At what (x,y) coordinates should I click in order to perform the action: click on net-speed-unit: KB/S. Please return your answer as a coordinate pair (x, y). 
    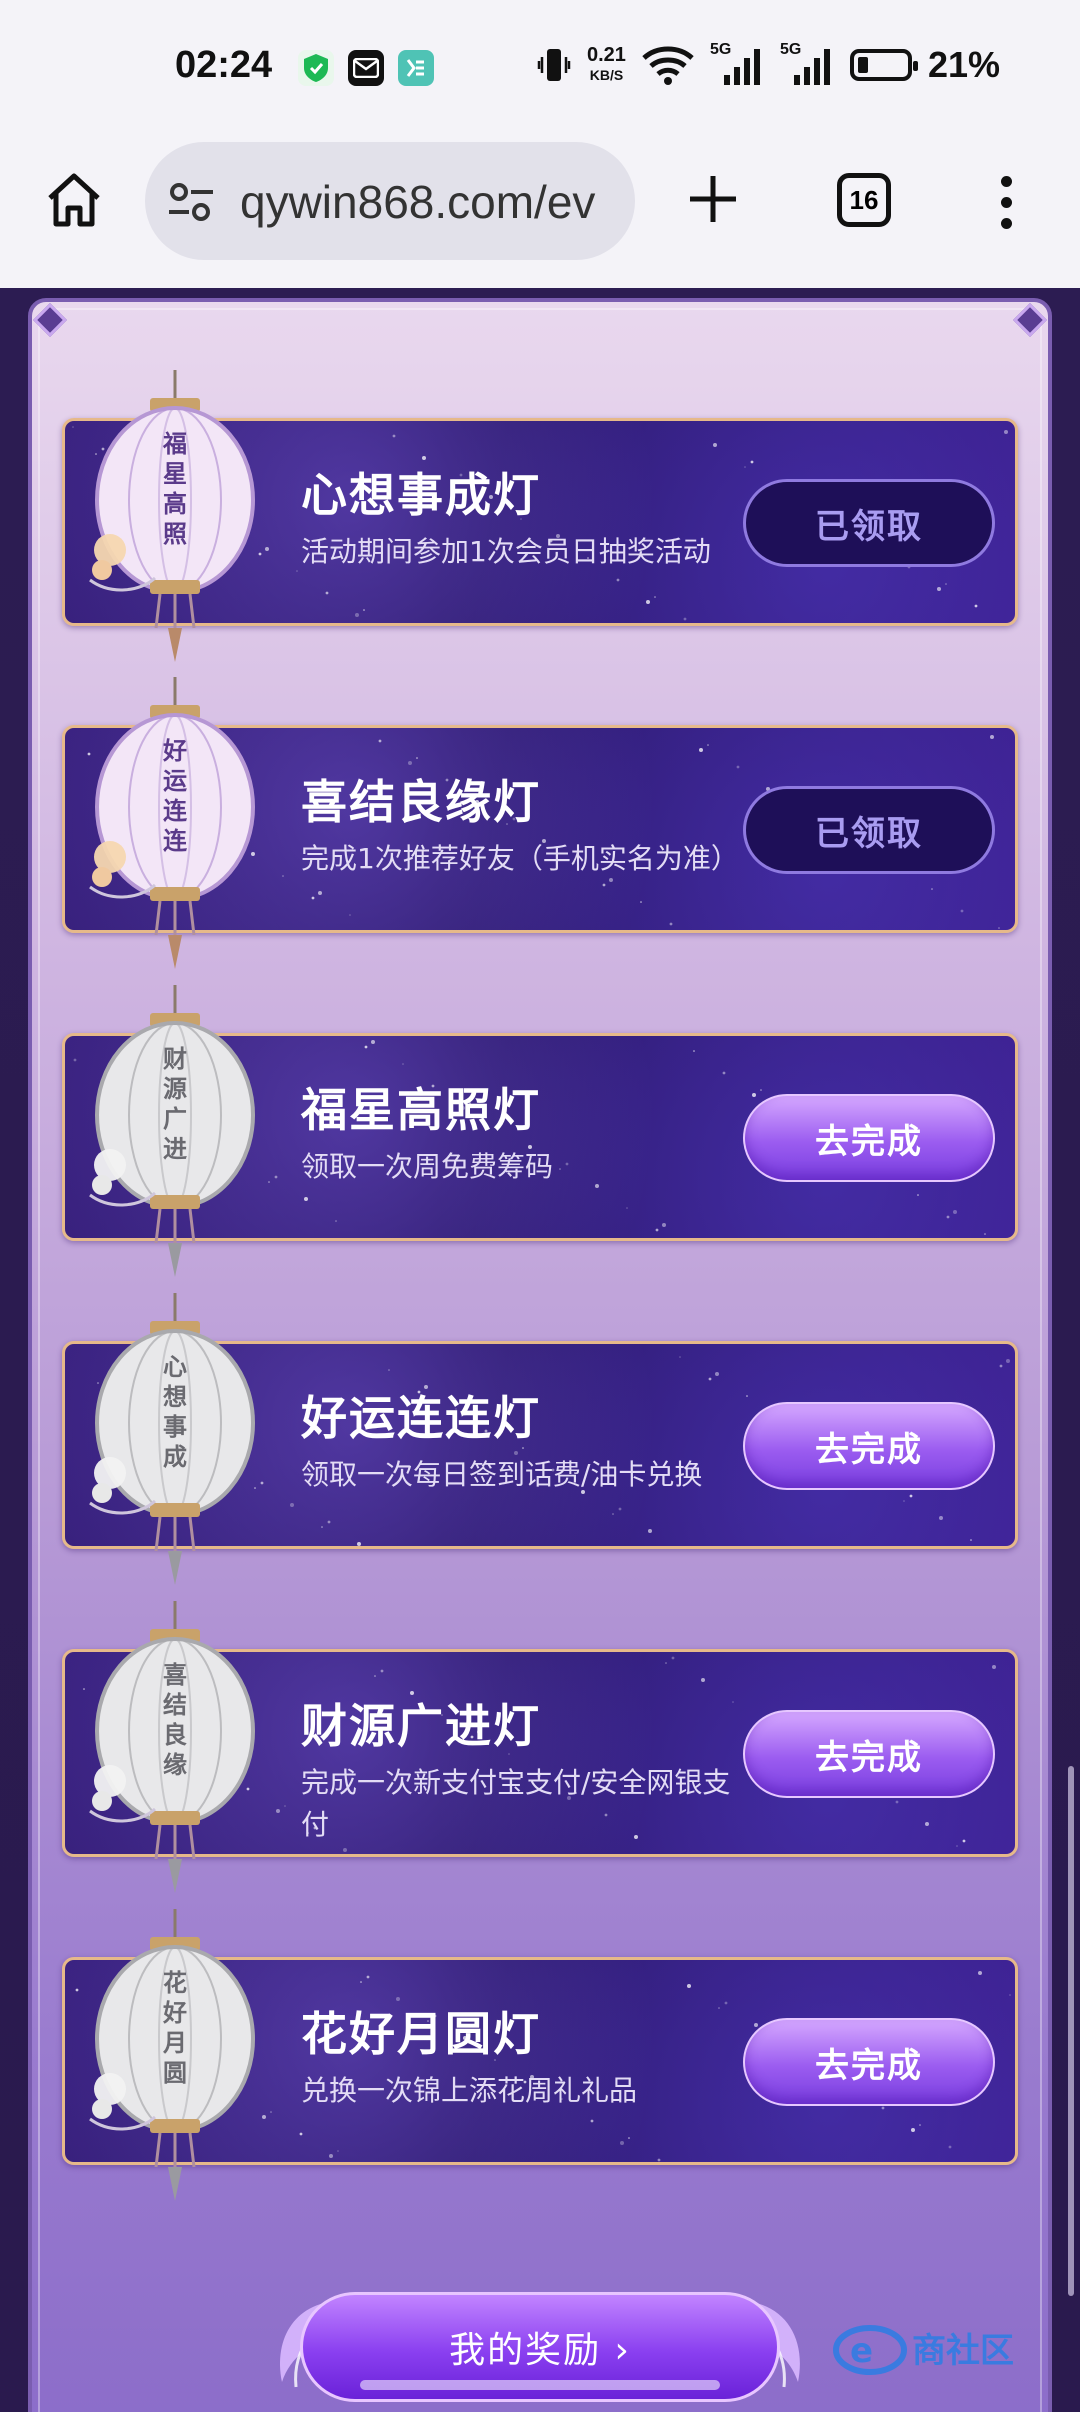
    Looking at the image, I should click on (606, 75).